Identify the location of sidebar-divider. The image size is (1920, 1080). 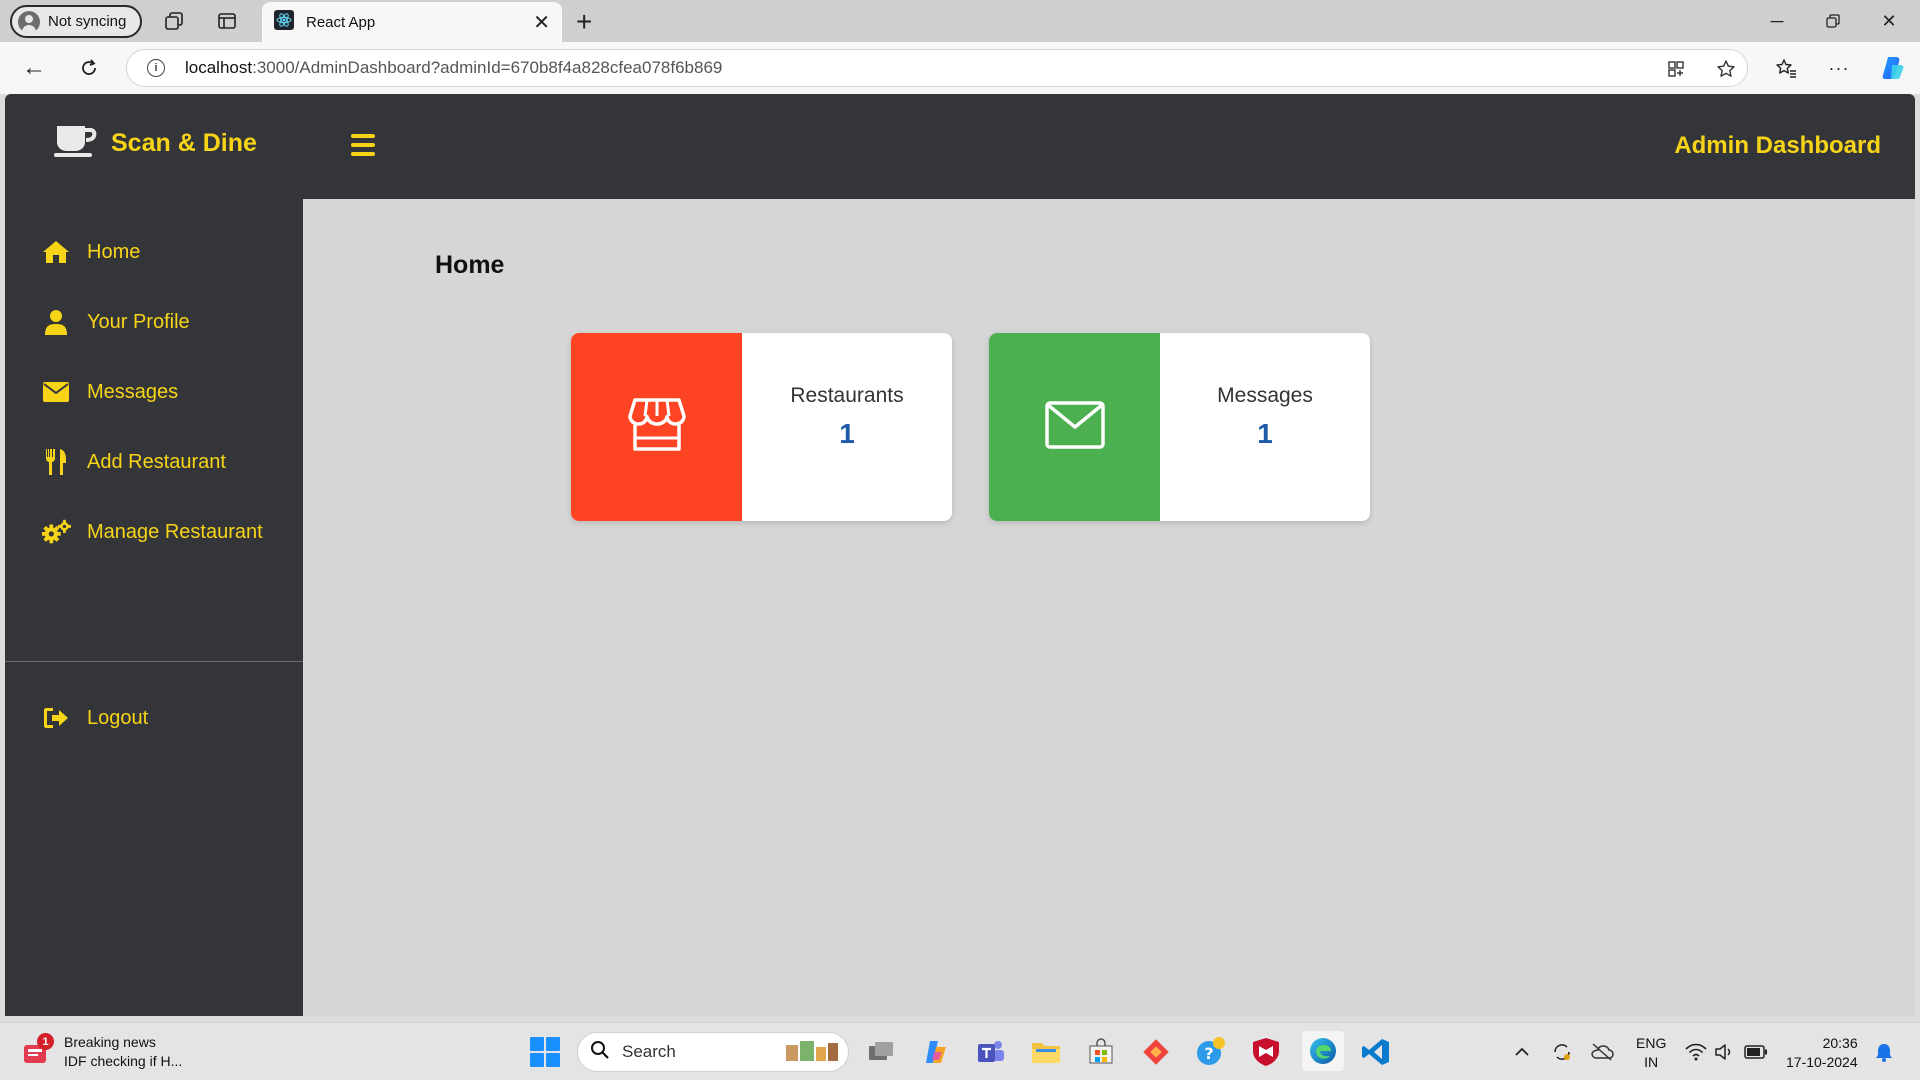
(154, 661).